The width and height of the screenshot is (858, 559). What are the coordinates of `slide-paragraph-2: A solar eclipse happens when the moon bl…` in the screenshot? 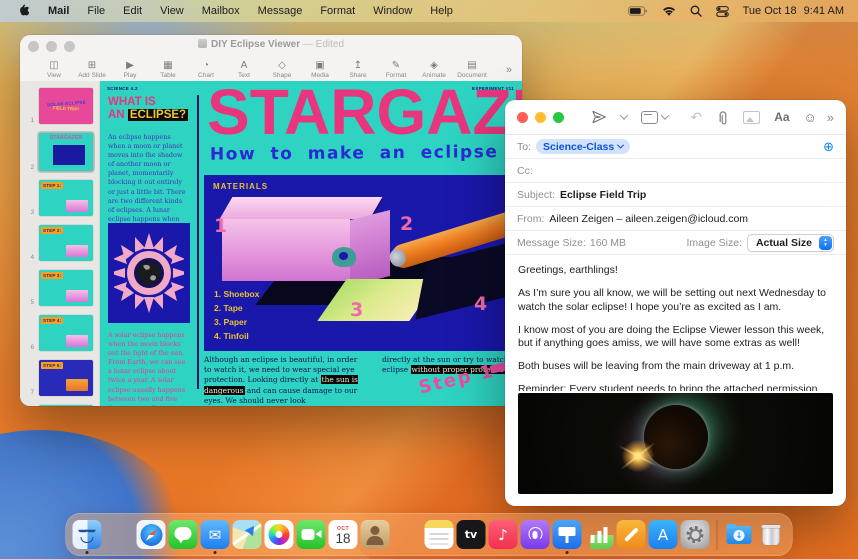 It's located at (148, 368).